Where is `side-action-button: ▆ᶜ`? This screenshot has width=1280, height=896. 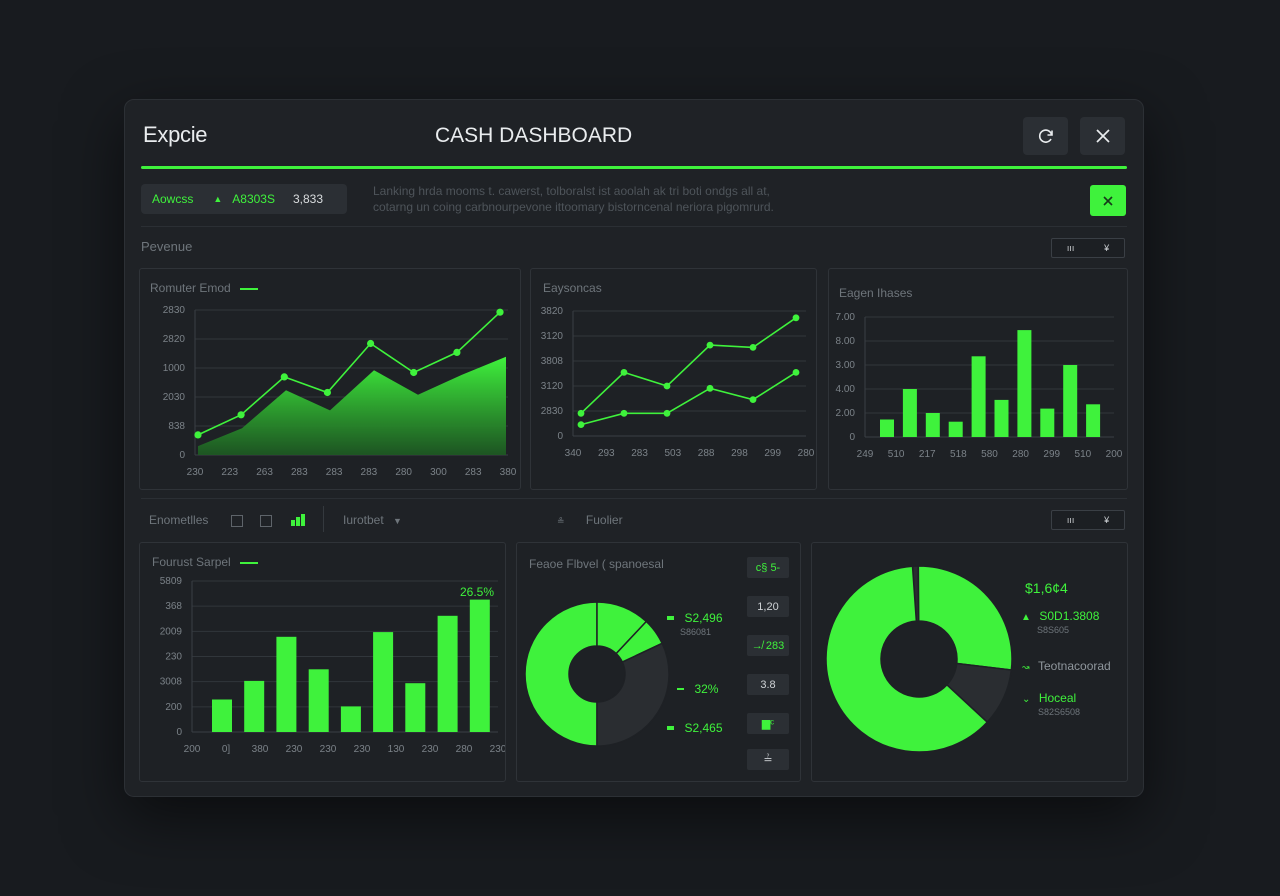
side-action-button: ▆ᶜ is located at coordinates (768, 723).